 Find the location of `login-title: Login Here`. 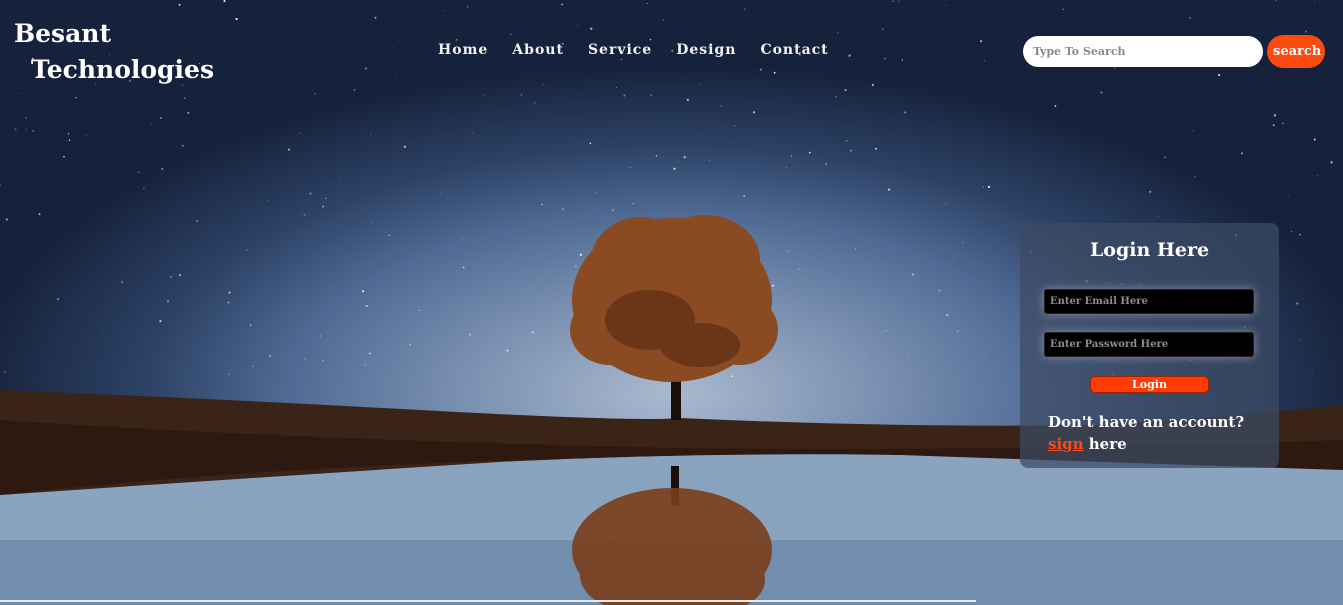

login-title: Login Here is located at coordinates (1149, 250).